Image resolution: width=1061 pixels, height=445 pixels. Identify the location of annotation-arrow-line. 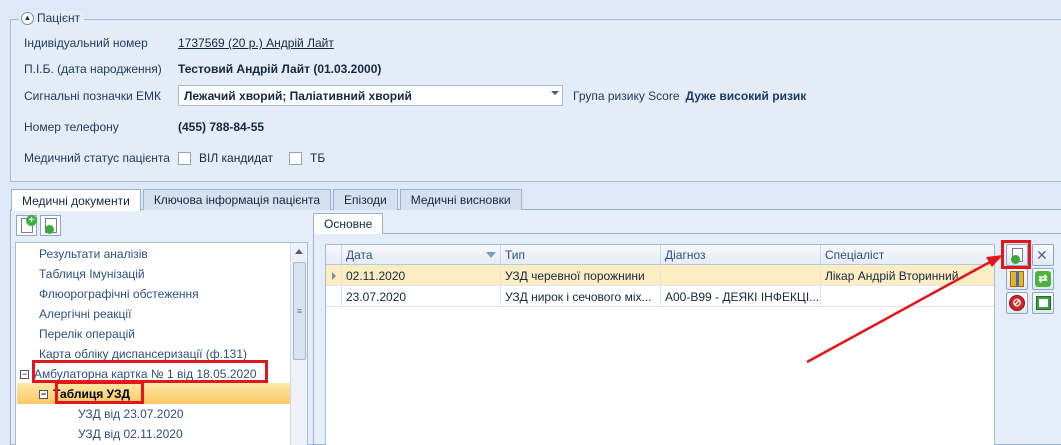
(898, 312).